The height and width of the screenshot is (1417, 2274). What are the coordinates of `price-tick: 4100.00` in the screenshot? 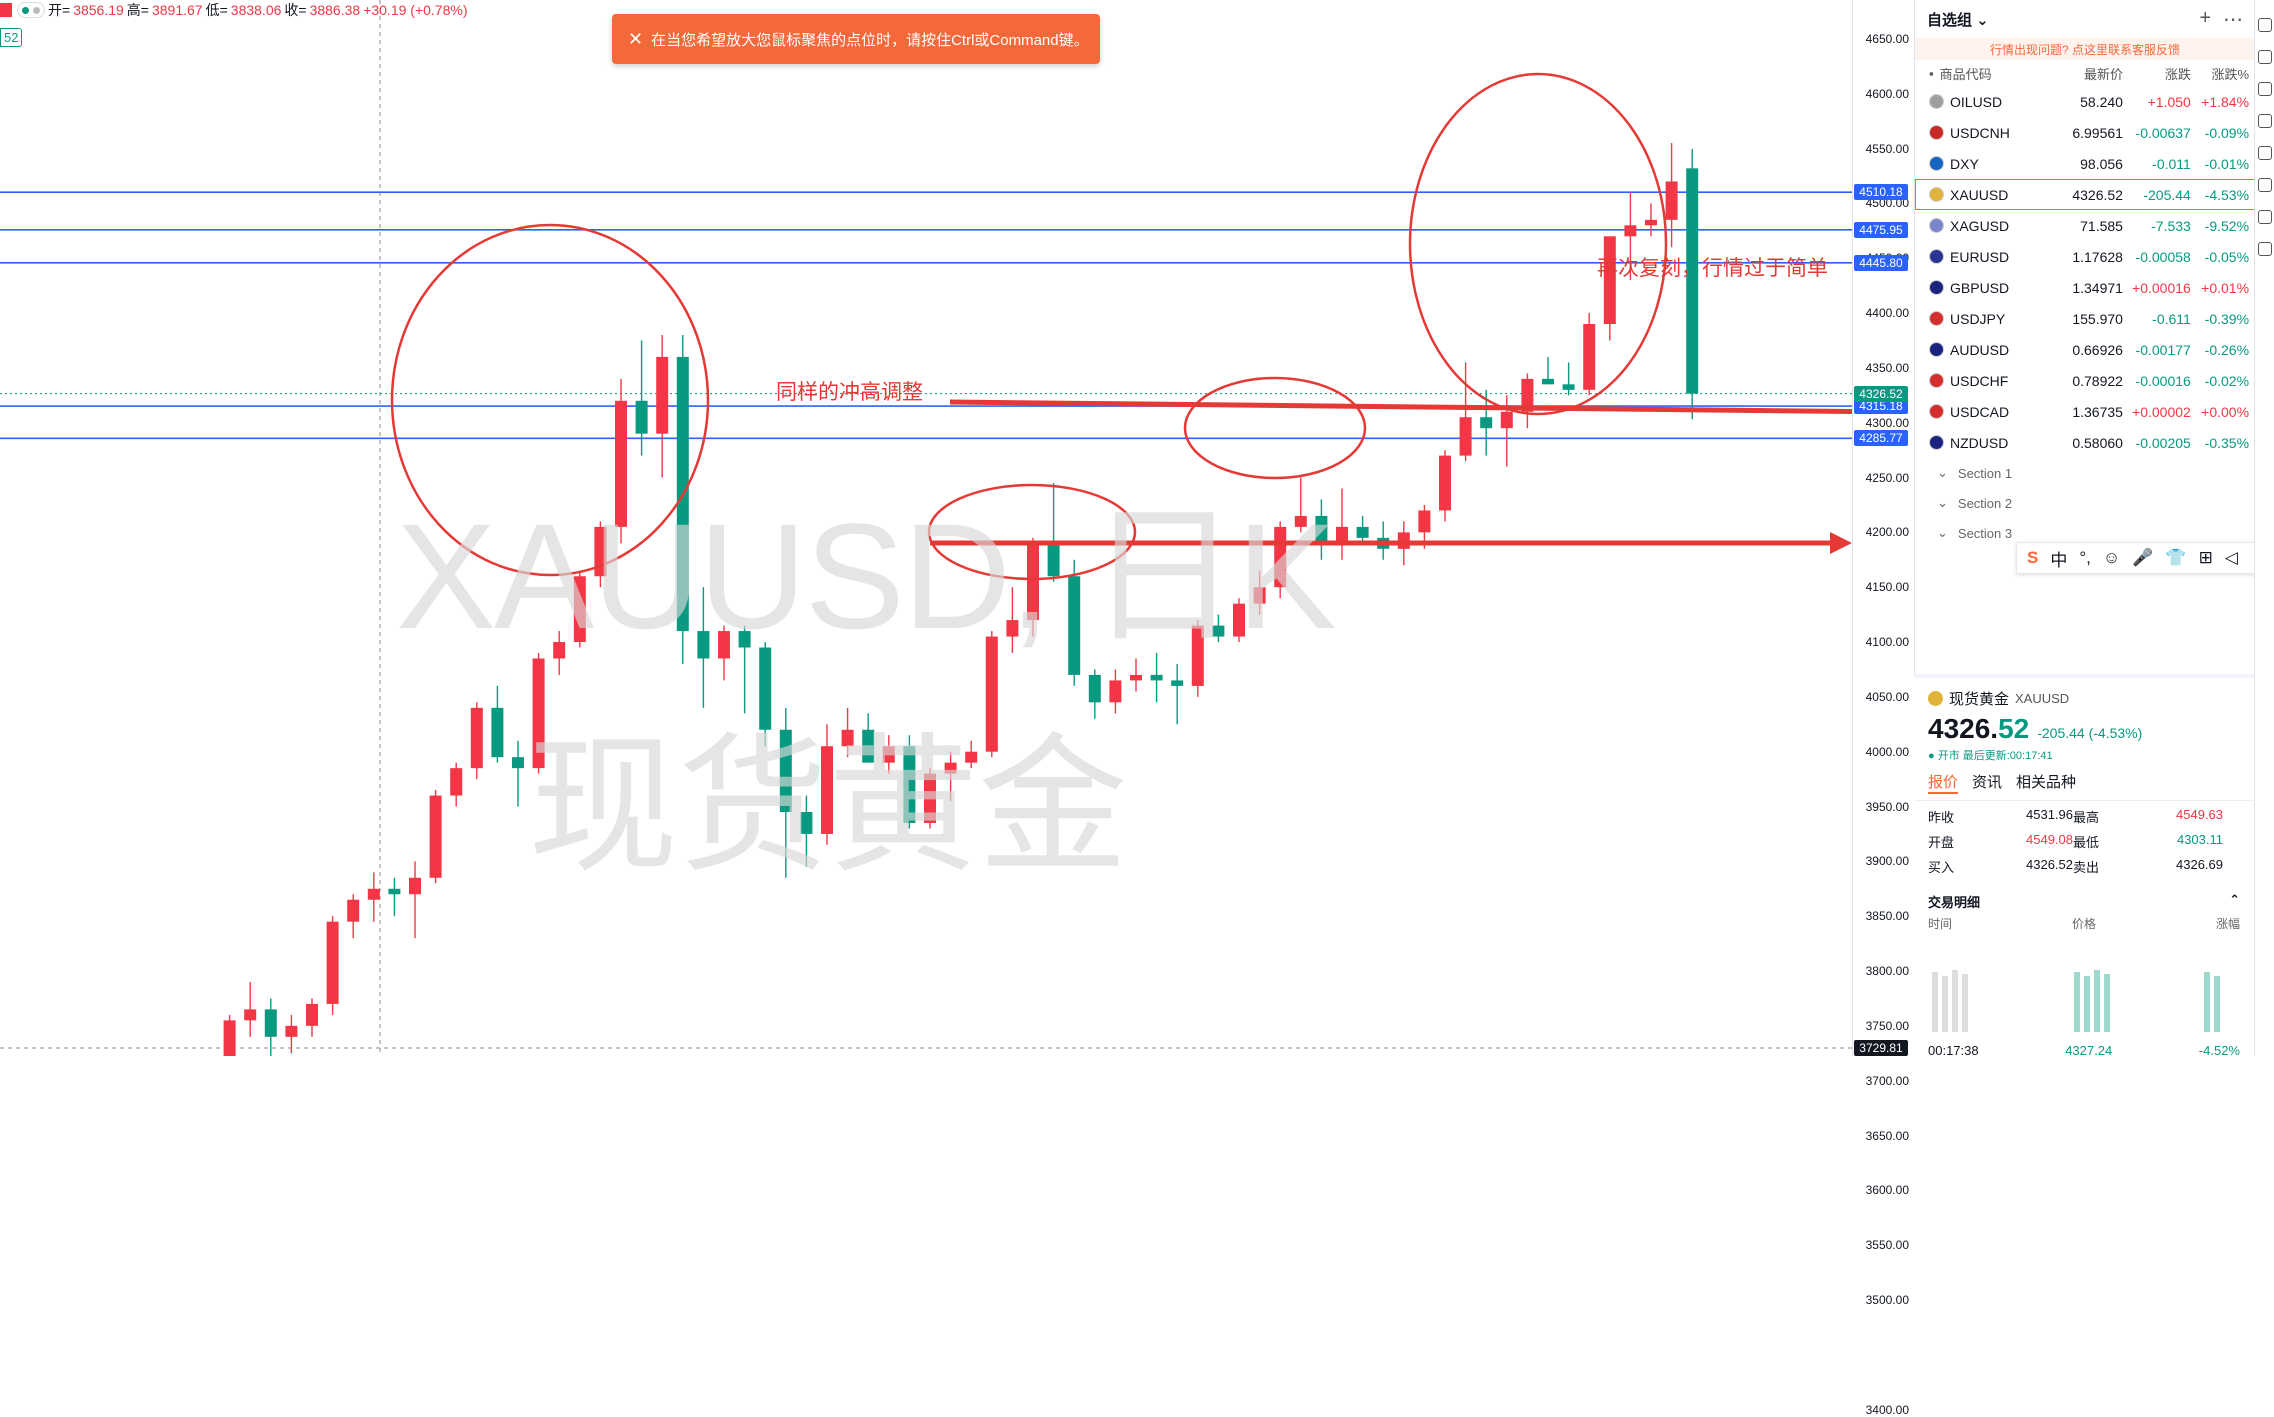 It's located at (1887, 642).